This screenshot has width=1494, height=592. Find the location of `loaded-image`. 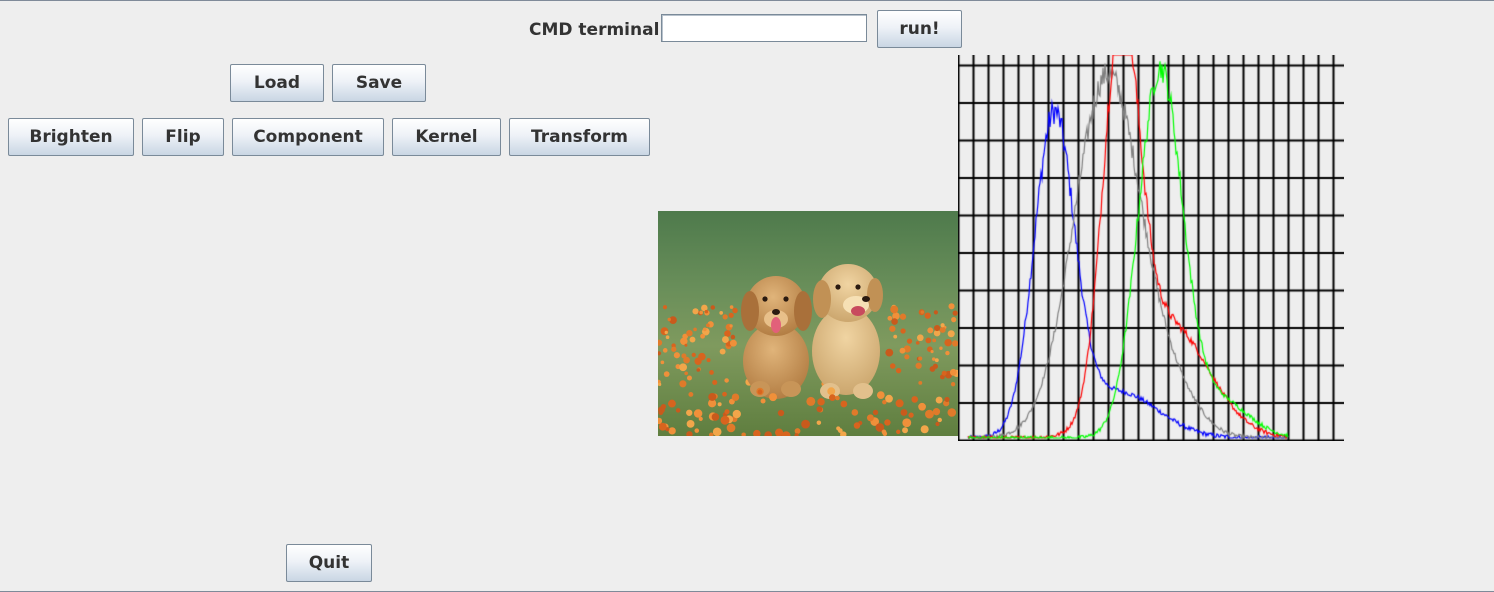

loaded-image is located at coordinates (808, 323).